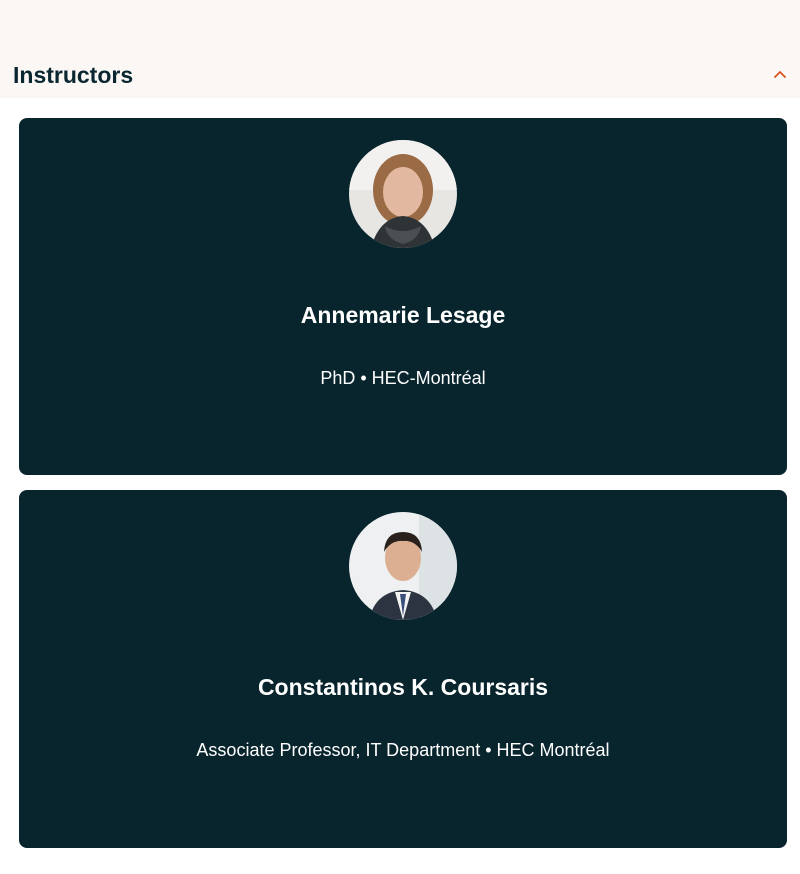 The width and height of the screenshot is (800, 874). I want to click on instructors-section-header: Instructors, so click(400, 49).